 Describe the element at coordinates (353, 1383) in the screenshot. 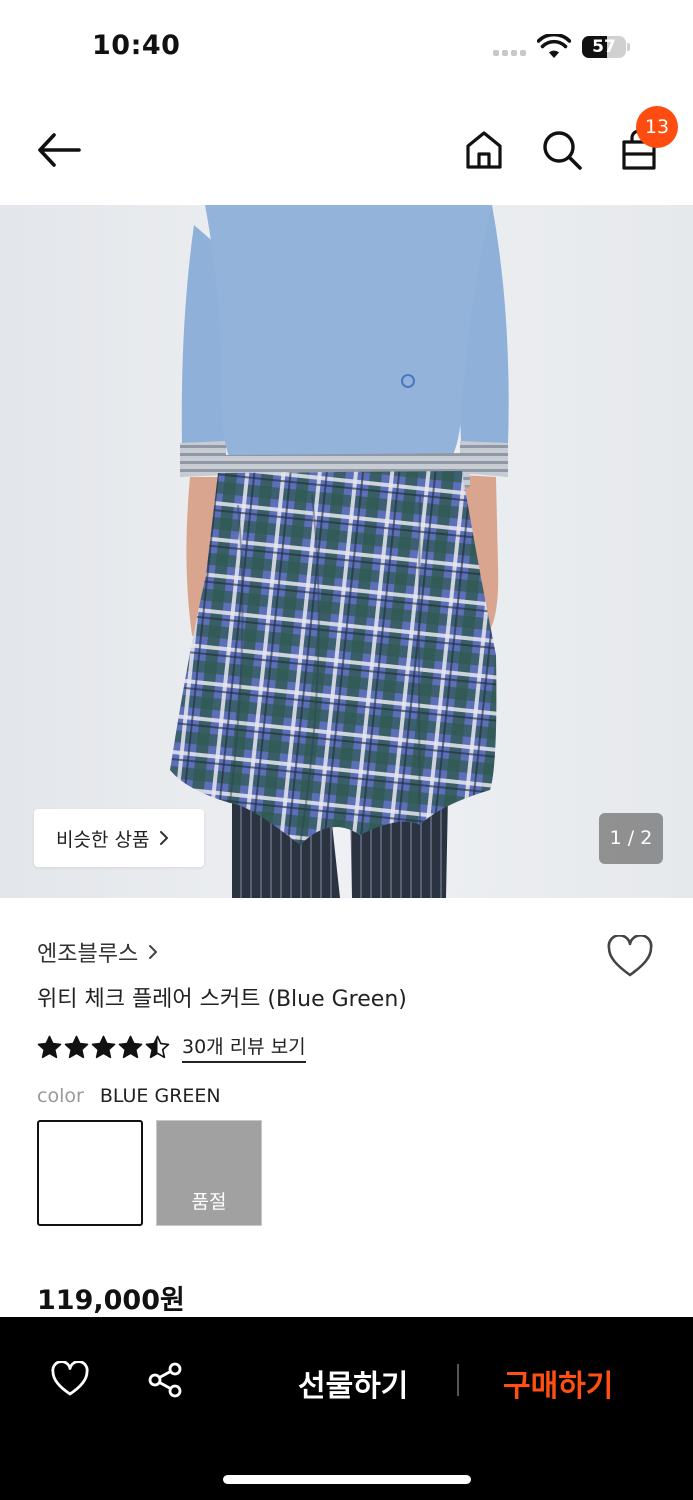

I see `gift-button: 선물하기` at that location.